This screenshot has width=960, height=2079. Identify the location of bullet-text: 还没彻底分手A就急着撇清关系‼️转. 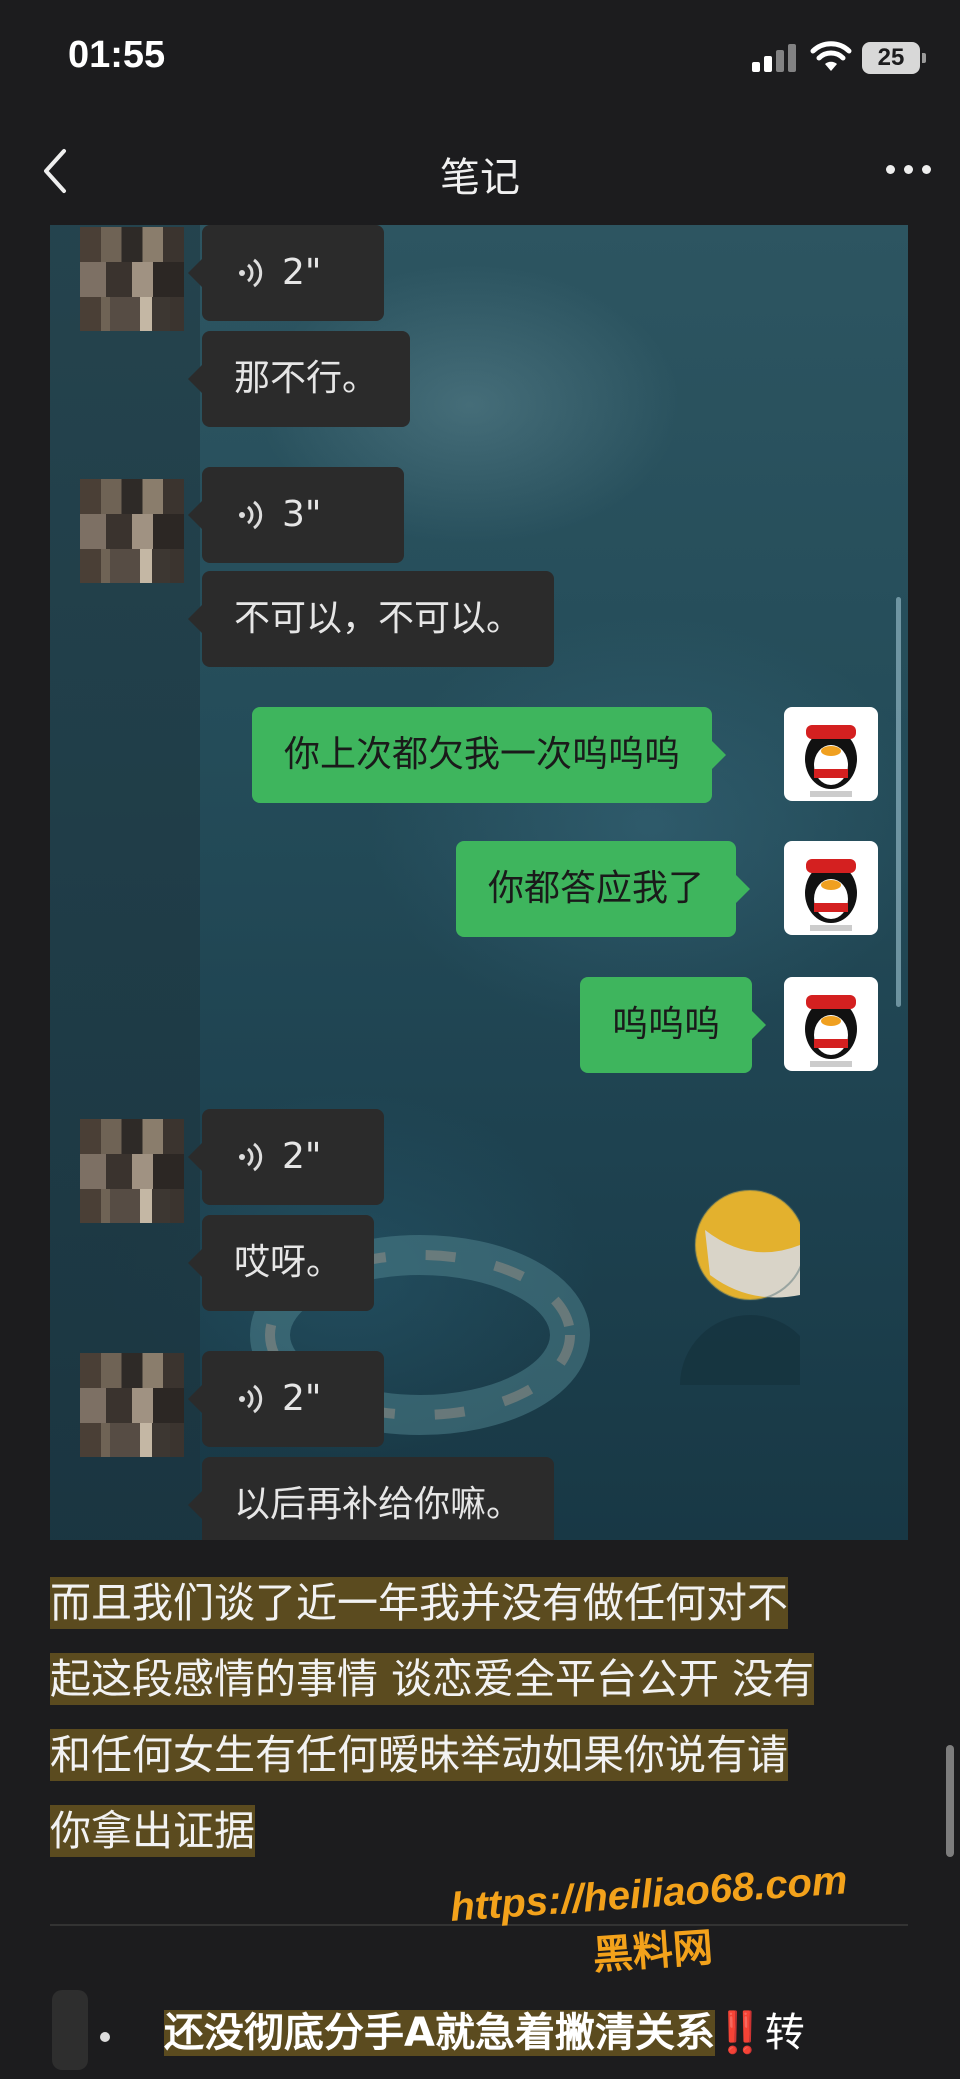
(484, 2029).